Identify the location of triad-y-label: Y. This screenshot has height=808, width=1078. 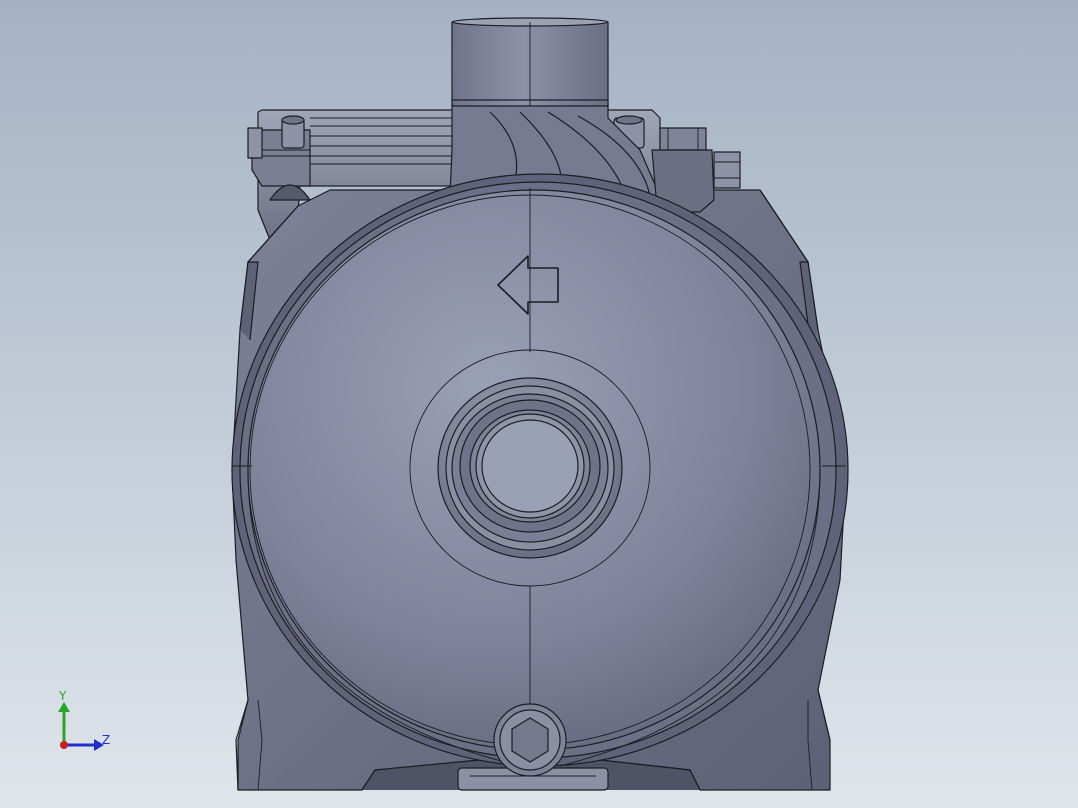
(62, 696).